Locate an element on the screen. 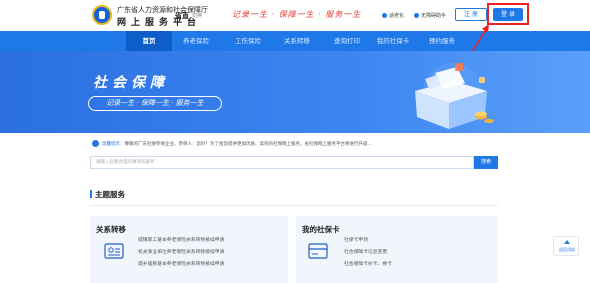  section-title: 主题服务 is located at coordinates (110, 194).